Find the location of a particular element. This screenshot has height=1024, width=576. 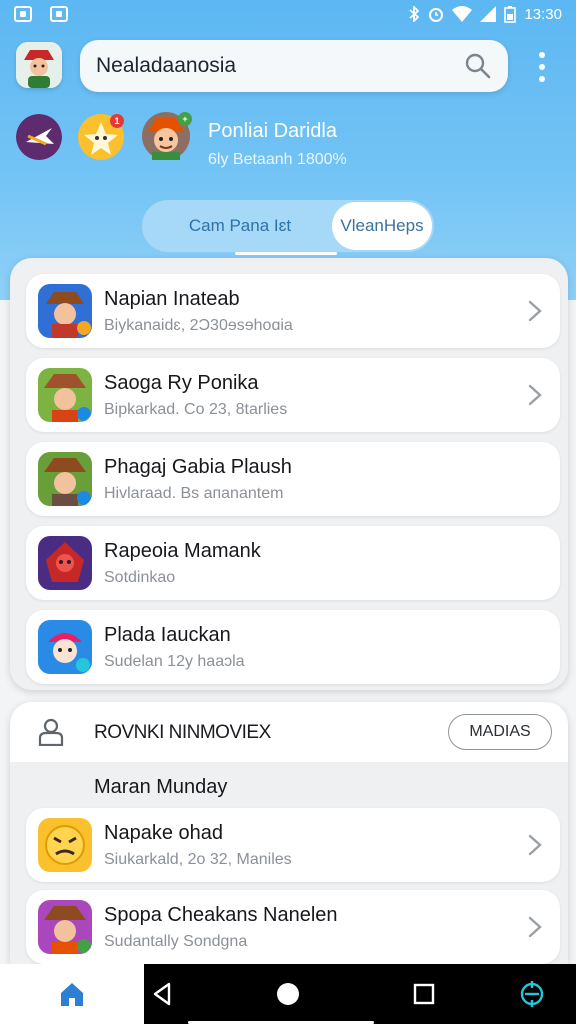

avatar-app-2: 1 is located at coordinates (101, 137).